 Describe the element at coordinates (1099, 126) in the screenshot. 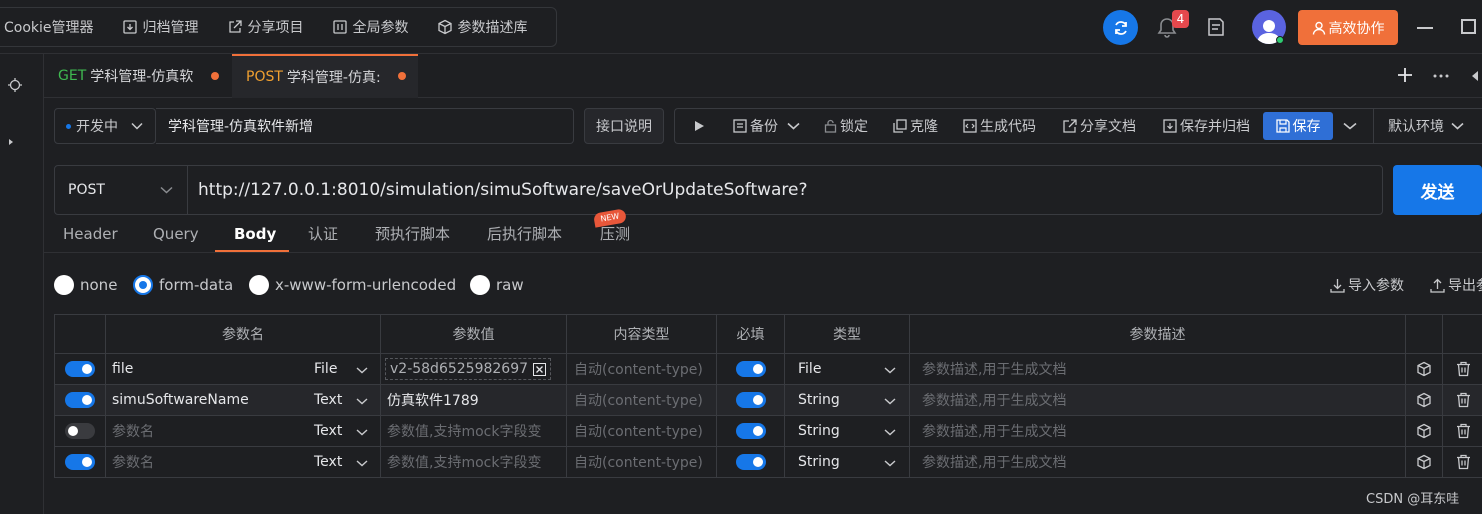

I see `share-doc-button: 分享文档` at that location.